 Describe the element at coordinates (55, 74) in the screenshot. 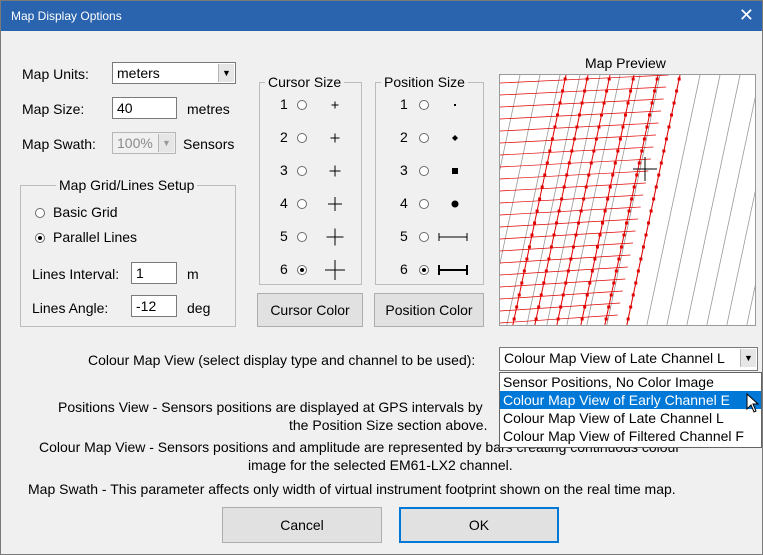

I see `map-units-label: Map Units:` at that location.